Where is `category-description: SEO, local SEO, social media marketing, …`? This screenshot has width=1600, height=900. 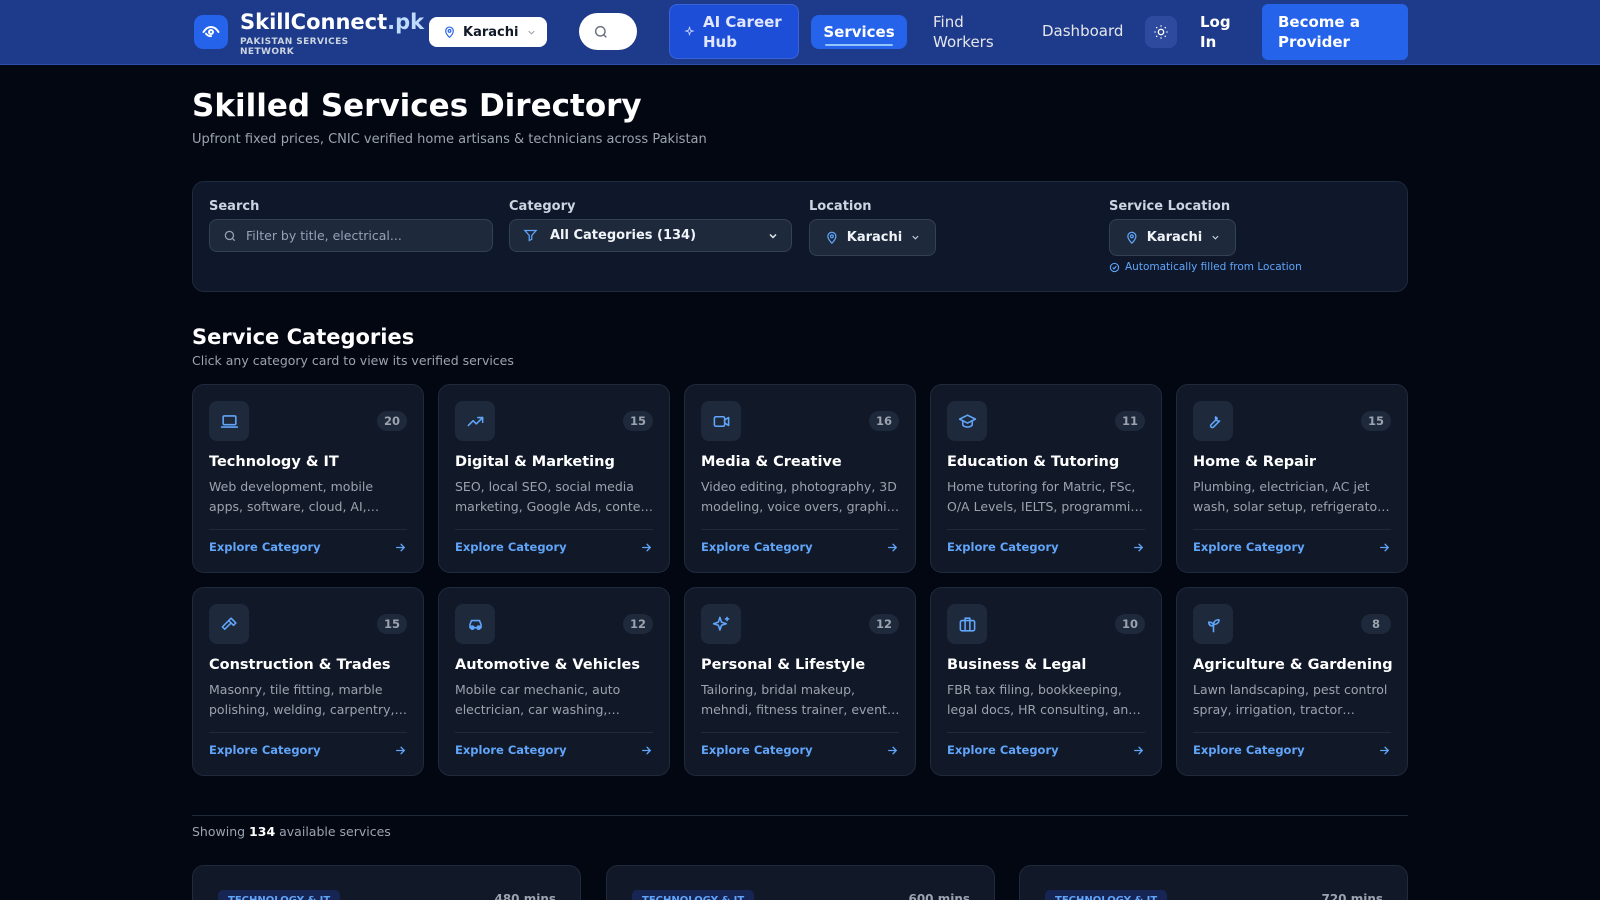
category-description: SEO, local SEO, social media marketing, … is located at coordinates (554, 496).